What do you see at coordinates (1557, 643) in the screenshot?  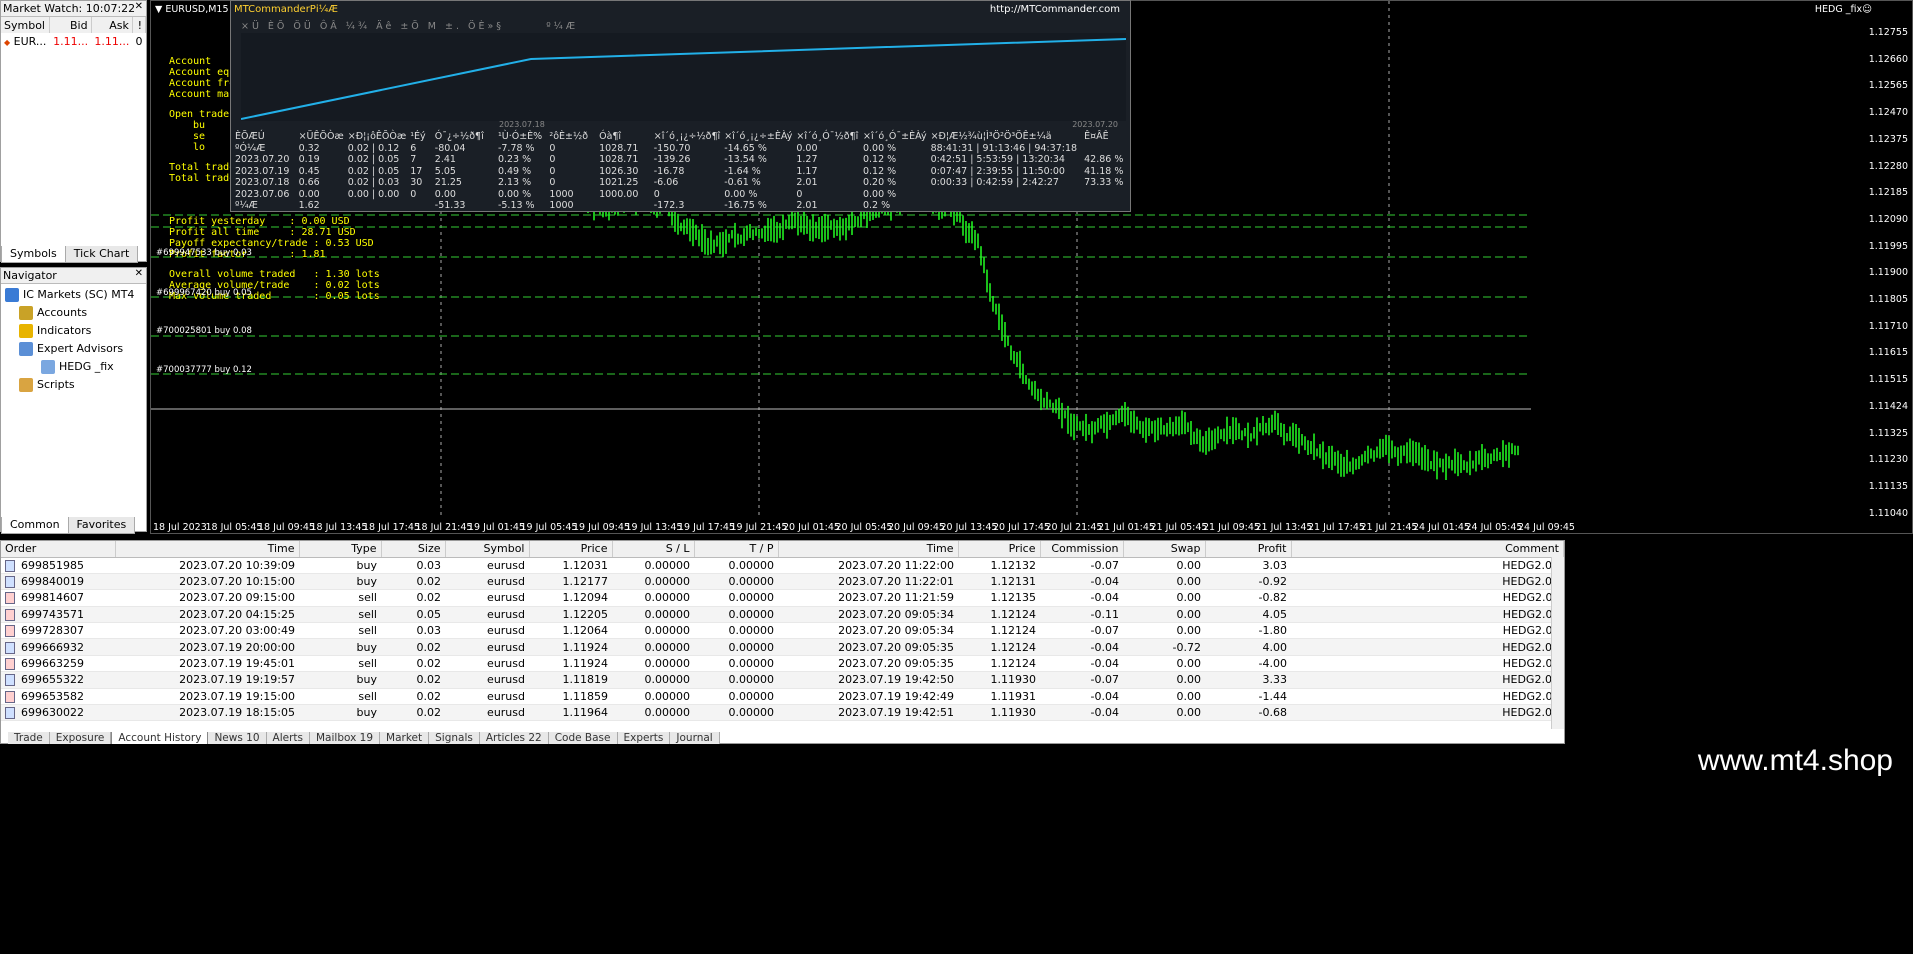 I see `terminal-scrollbar` at bounding box center [1557, 643].